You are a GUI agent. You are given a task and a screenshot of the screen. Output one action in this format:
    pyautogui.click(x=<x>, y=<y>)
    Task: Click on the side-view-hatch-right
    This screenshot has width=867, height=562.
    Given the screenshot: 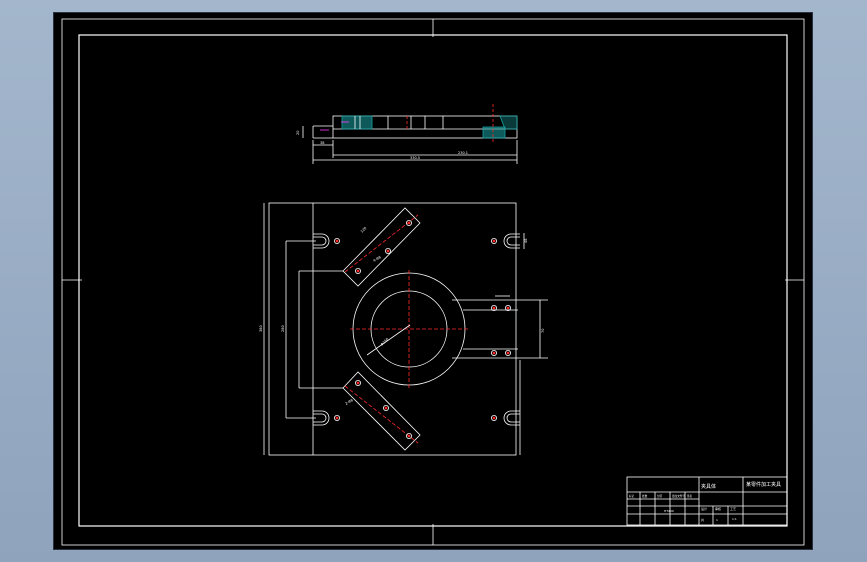 What is the action you would take?
    pyautogui.click(x=494, y=132)
    